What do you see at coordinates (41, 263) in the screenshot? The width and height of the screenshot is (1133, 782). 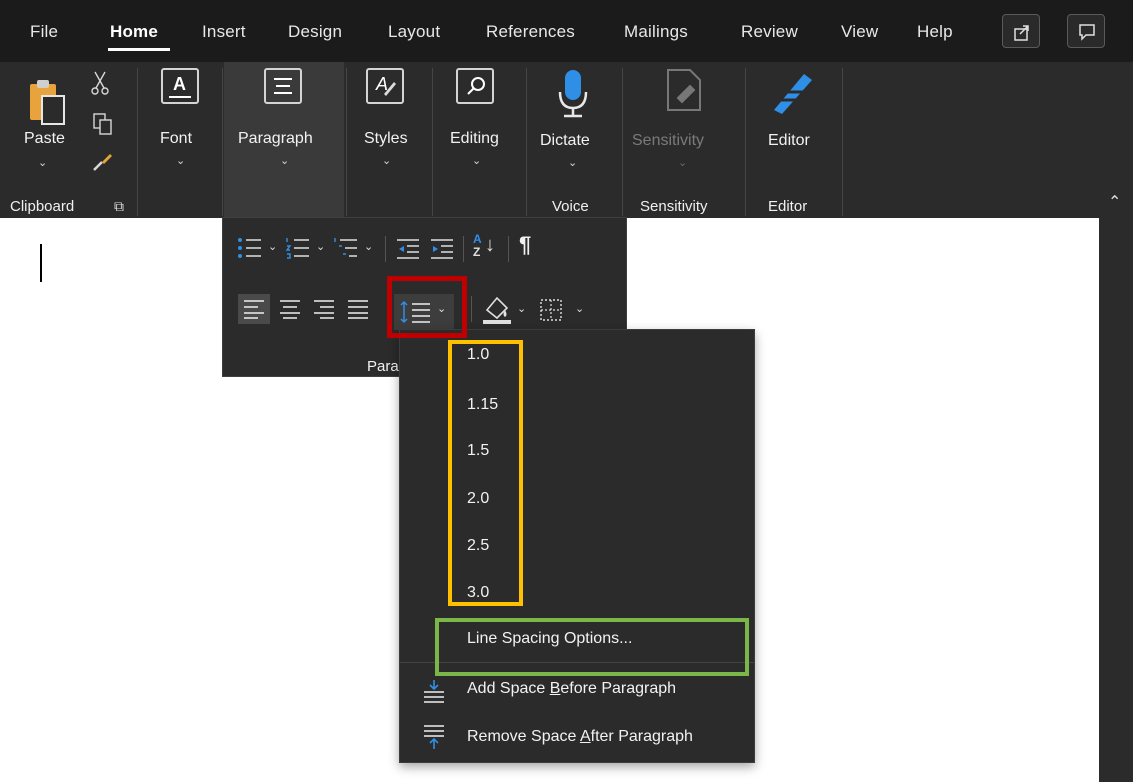 I see `text-cursor` at bounding box center [41, 263].